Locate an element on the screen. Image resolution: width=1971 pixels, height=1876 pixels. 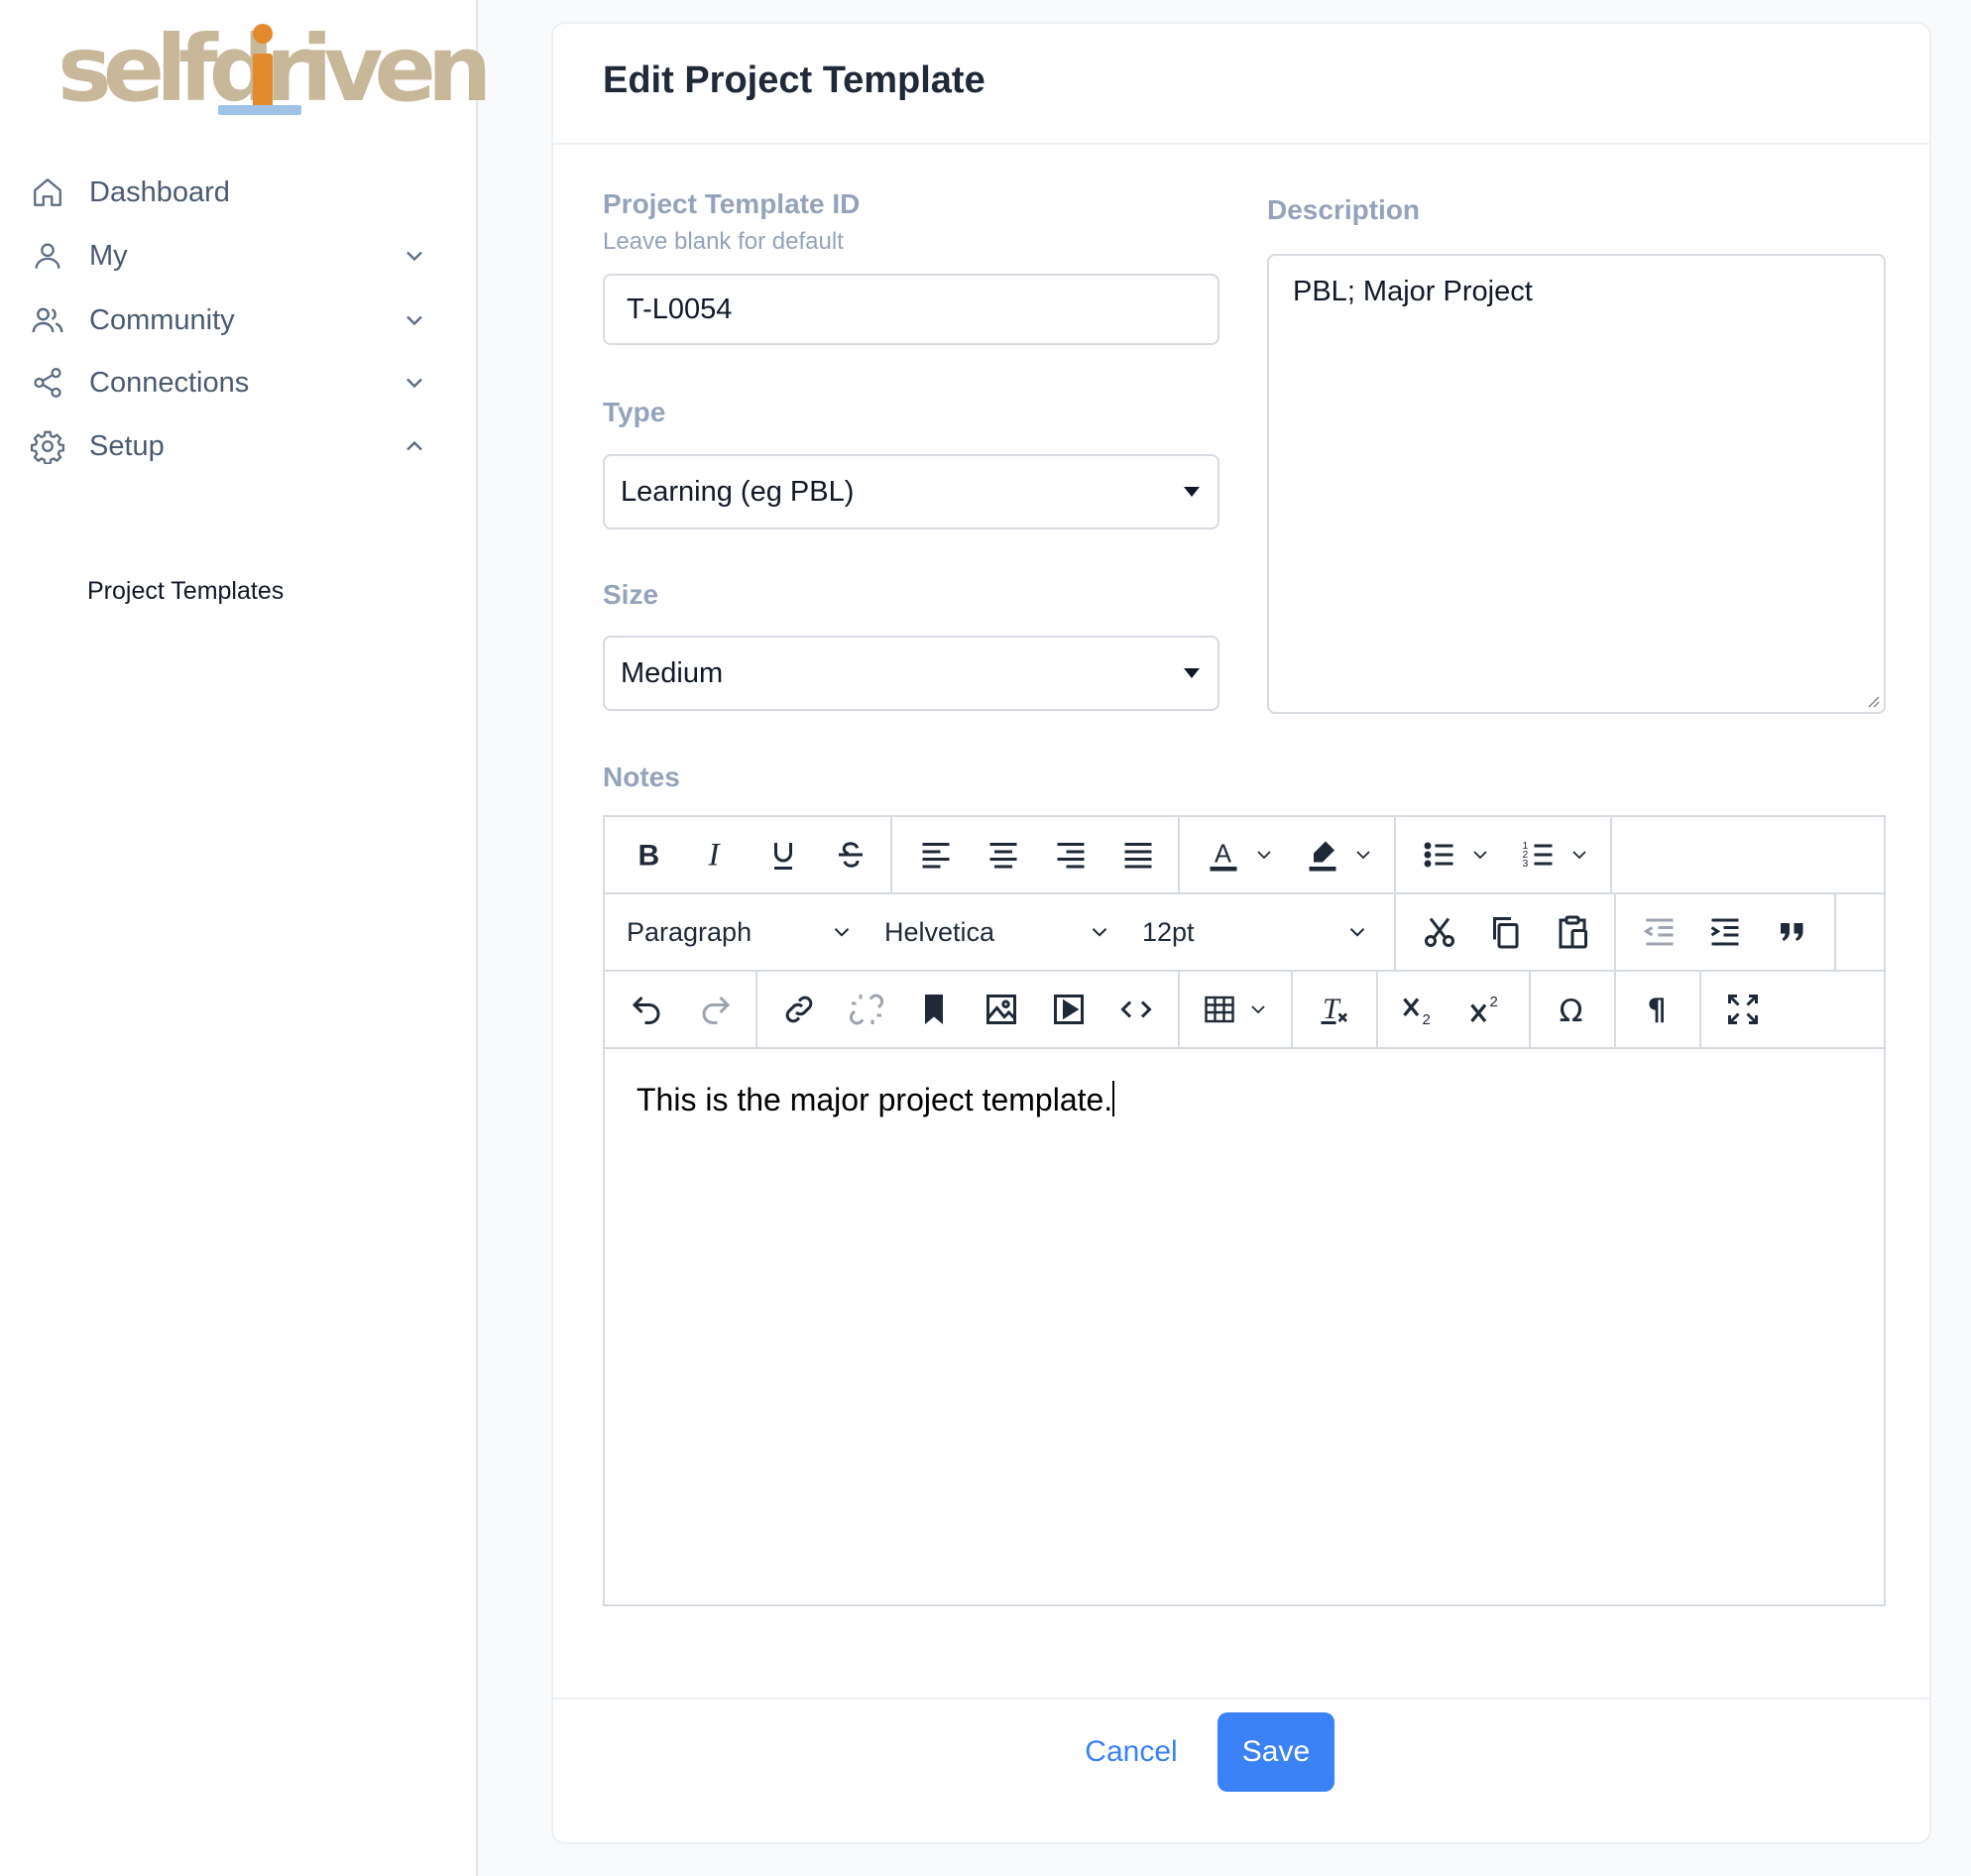
align-justify-icon is located at coordinates (1138, 856).